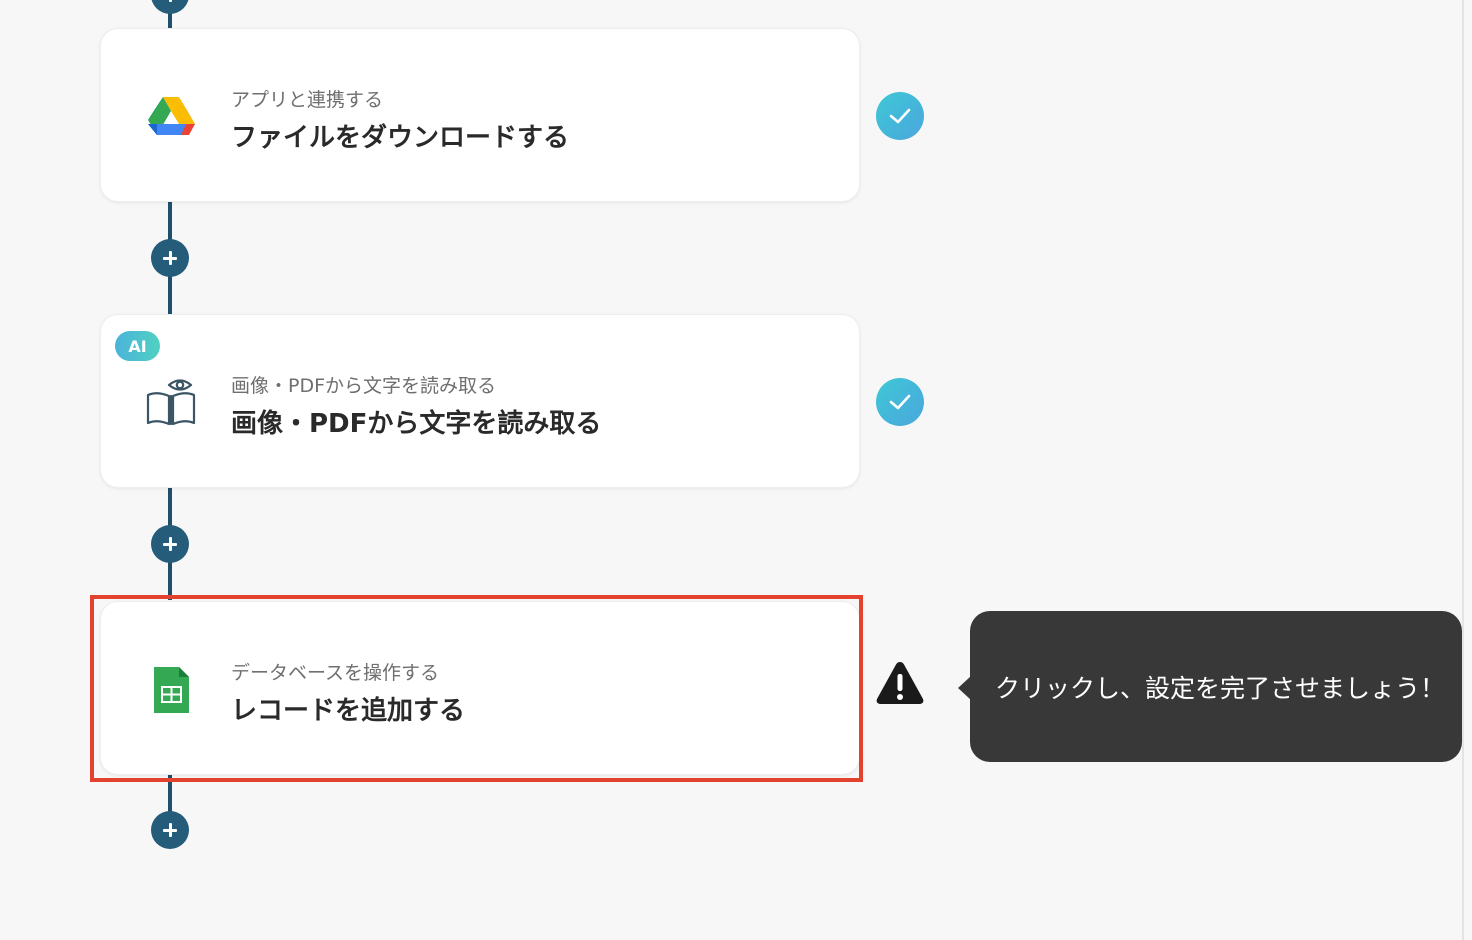 The height and width of the screenshot is (940, 1472). Describe the element at coordinates (137, 346) in the screenshot. I see `ai-badge: AI` at that location.